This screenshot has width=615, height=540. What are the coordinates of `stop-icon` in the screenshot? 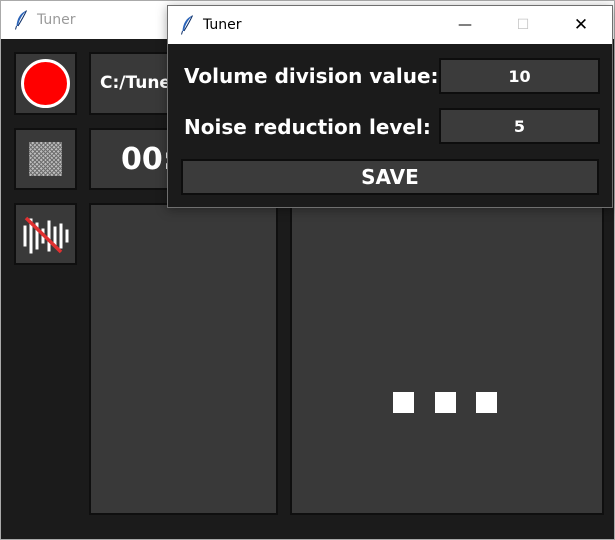 It's located at (45, 159).